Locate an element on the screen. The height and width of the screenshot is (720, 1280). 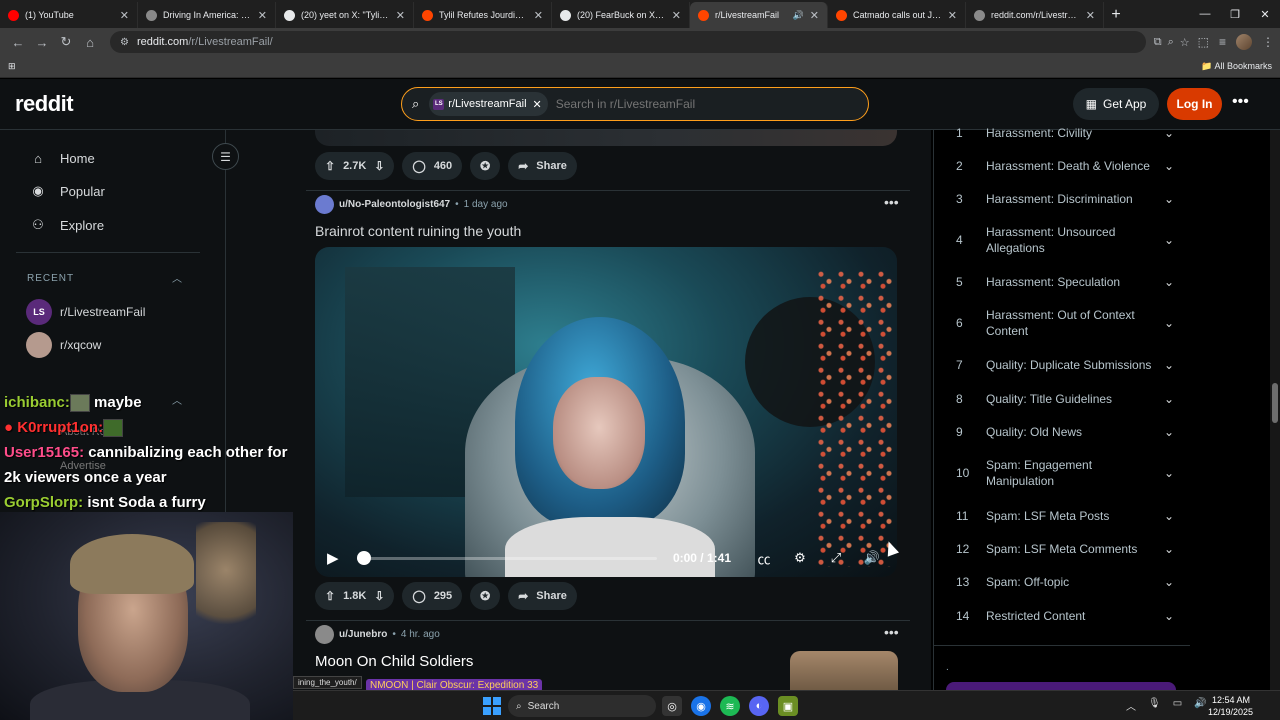
page-scrollbar is located at coordinates (1275, 410).